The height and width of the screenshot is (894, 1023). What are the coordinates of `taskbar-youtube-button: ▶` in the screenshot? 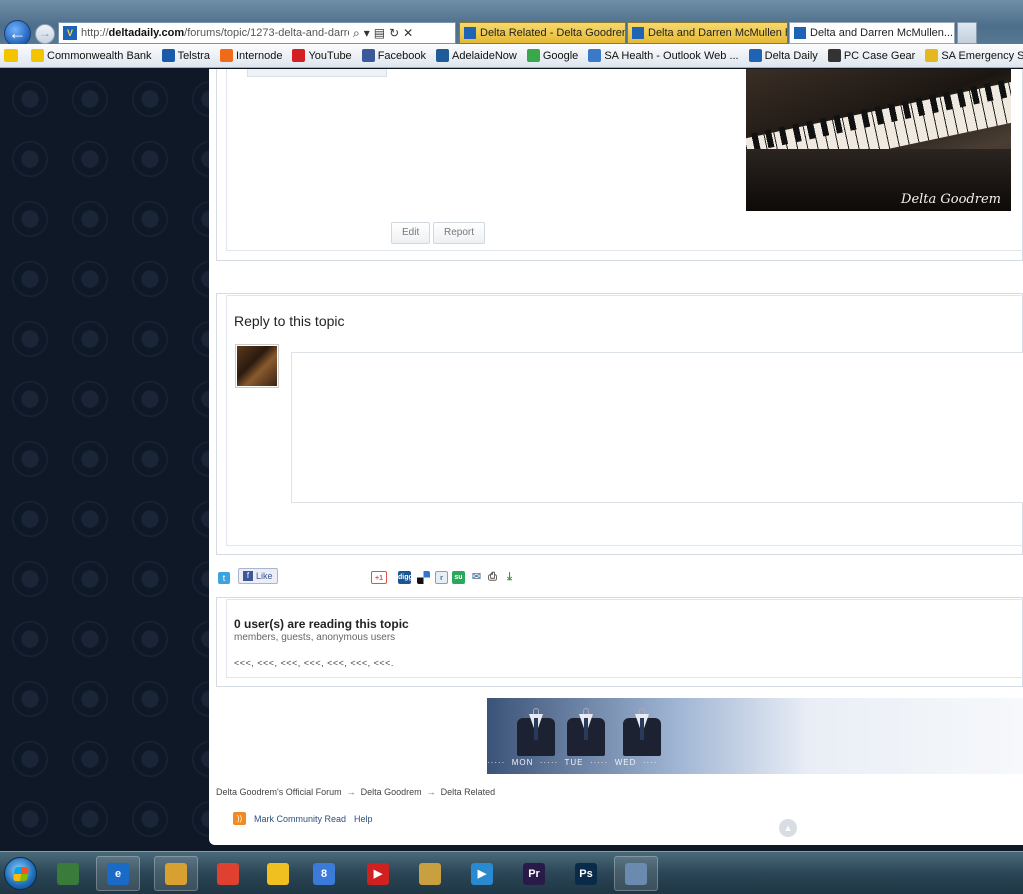 It's located at (378, 873).